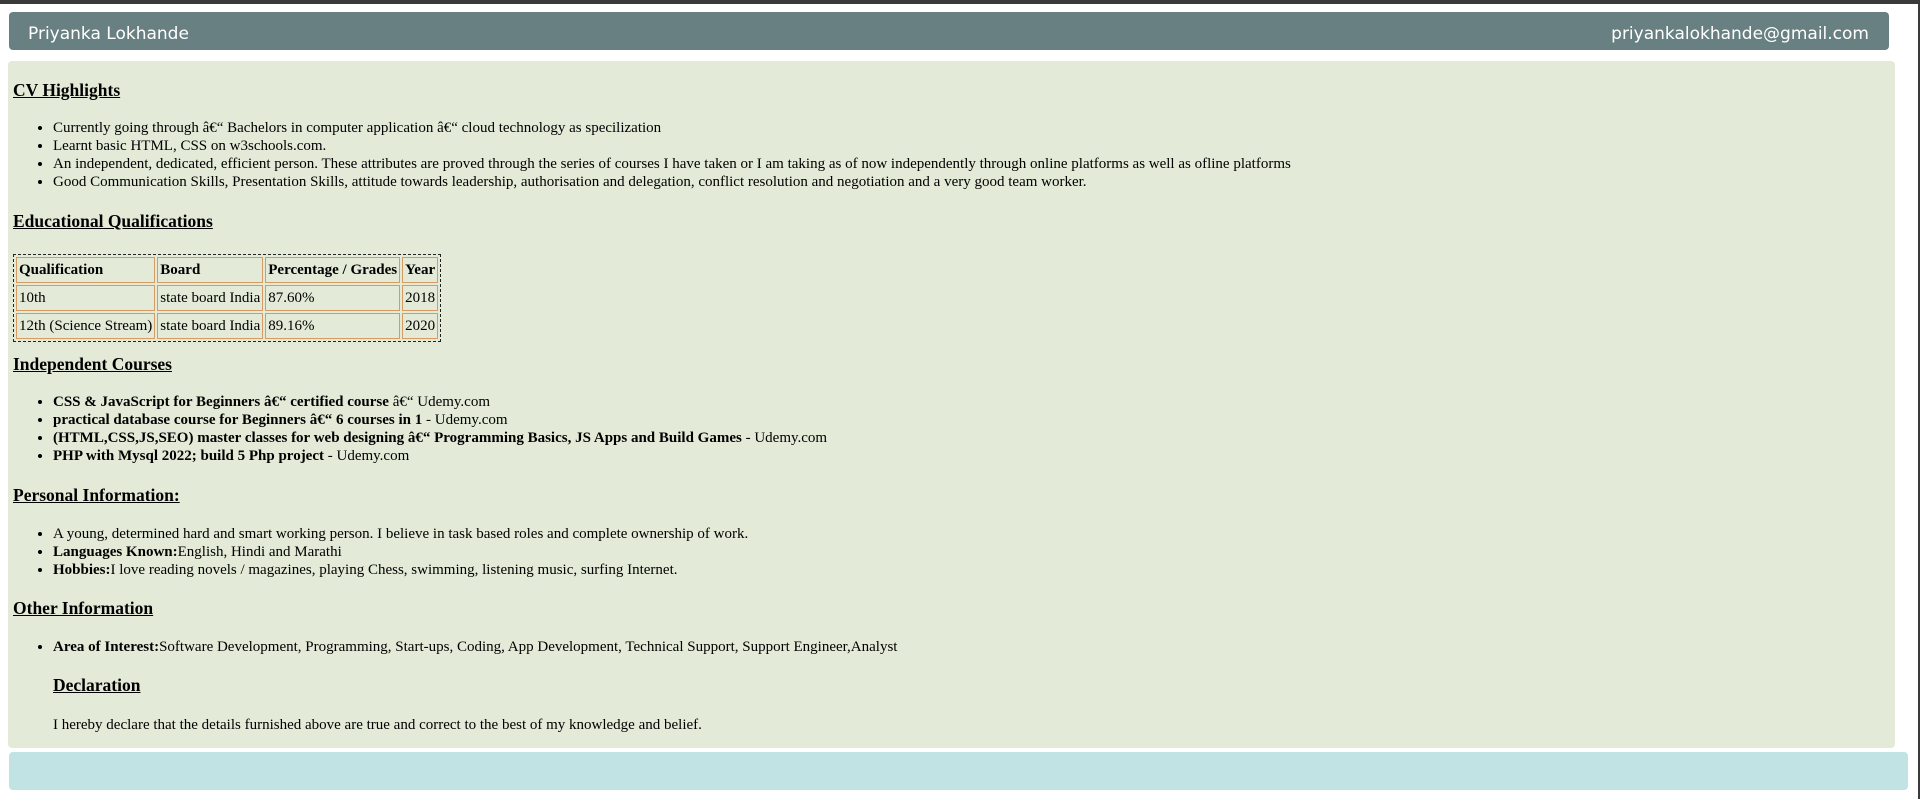 This screenshot has width=1920, height=799. I want to click on languages-label: Languages Known:, so click(115, 552).